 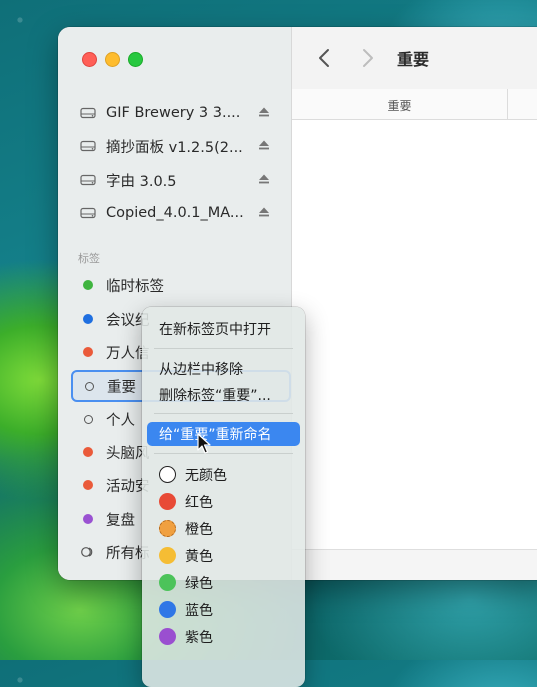 What do you see at coordinates (223, 609) in the screenshot?
I see `color-option-blue: 蓝色` at bounding box center [223, 609].